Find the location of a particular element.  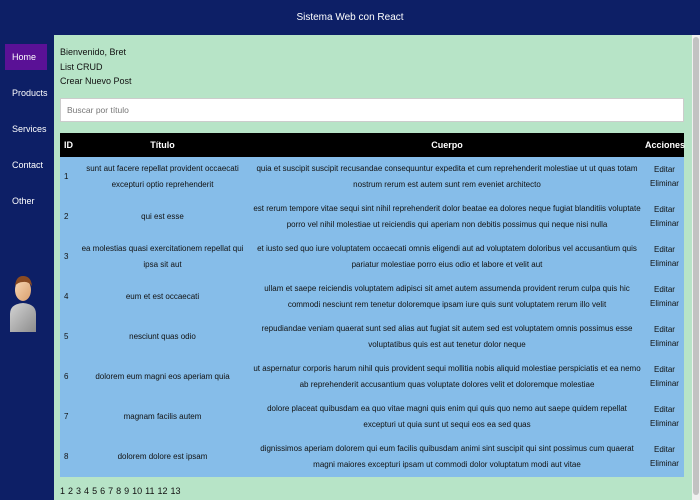

page-link: 8 is located at coordinates (118, 491).